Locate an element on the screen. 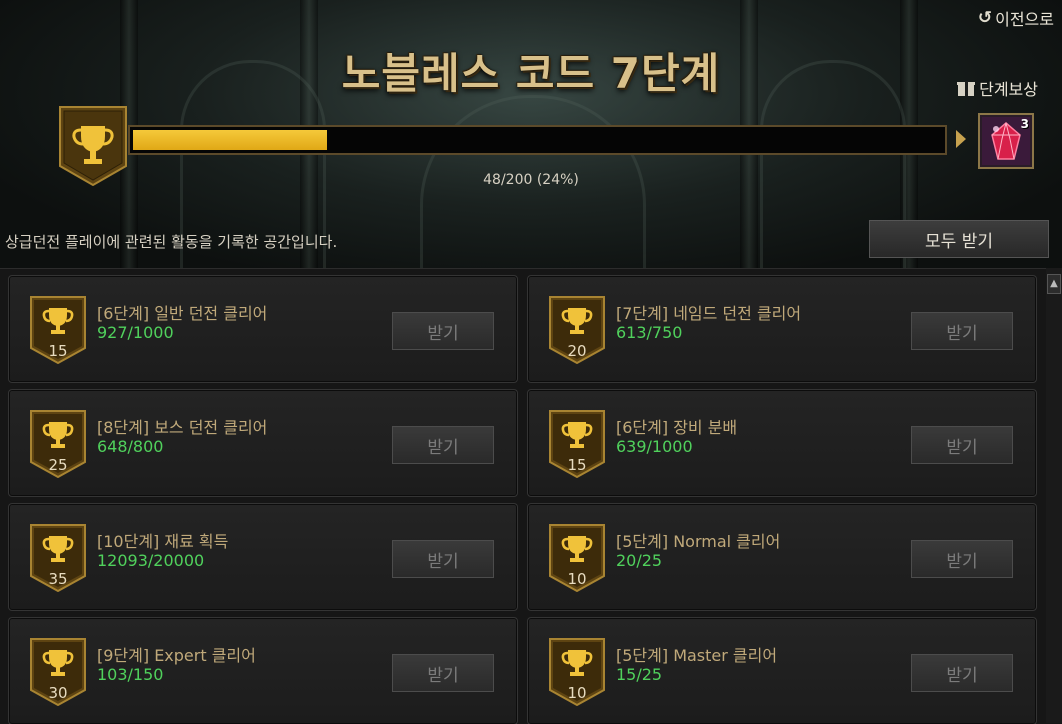  gift-icon is located at coordinates (966, 88).